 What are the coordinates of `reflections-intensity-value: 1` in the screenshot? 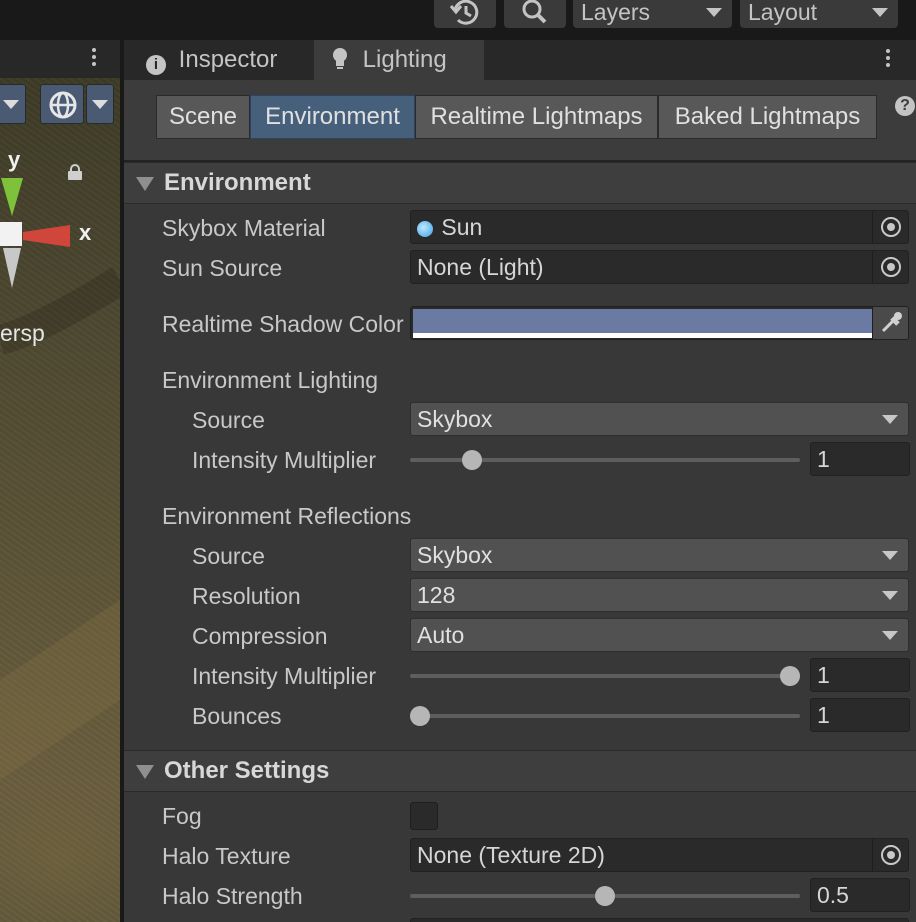 It's located at (823, 675).